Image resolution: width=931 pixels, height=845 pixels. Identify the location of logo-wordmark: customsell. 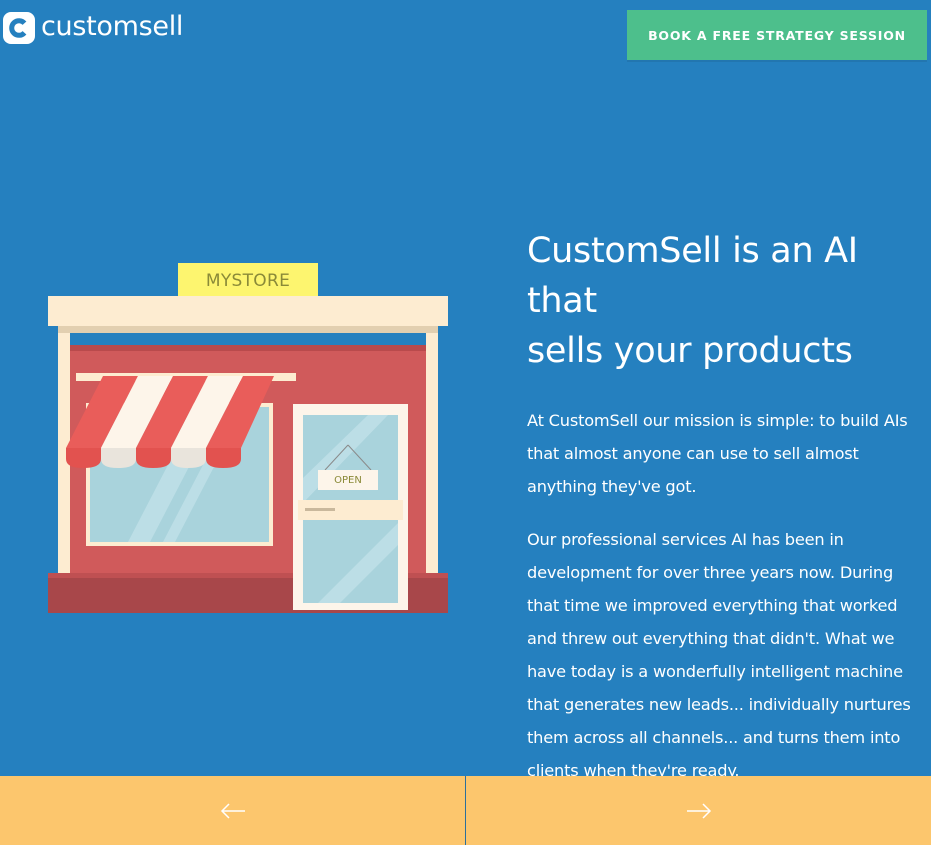
(112, 26).